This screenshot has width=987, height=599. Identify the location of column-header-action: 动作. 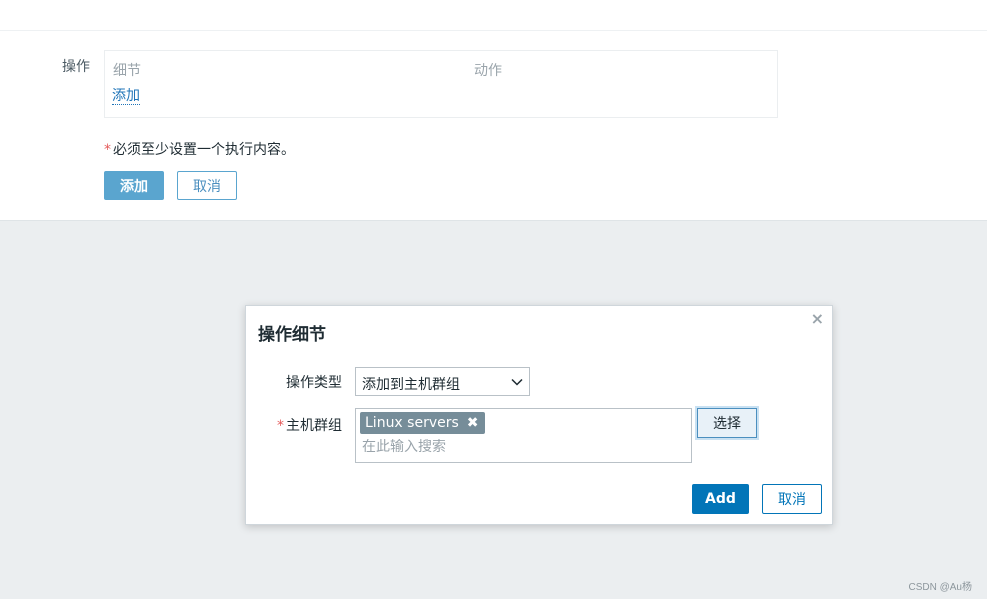
(488, 71).